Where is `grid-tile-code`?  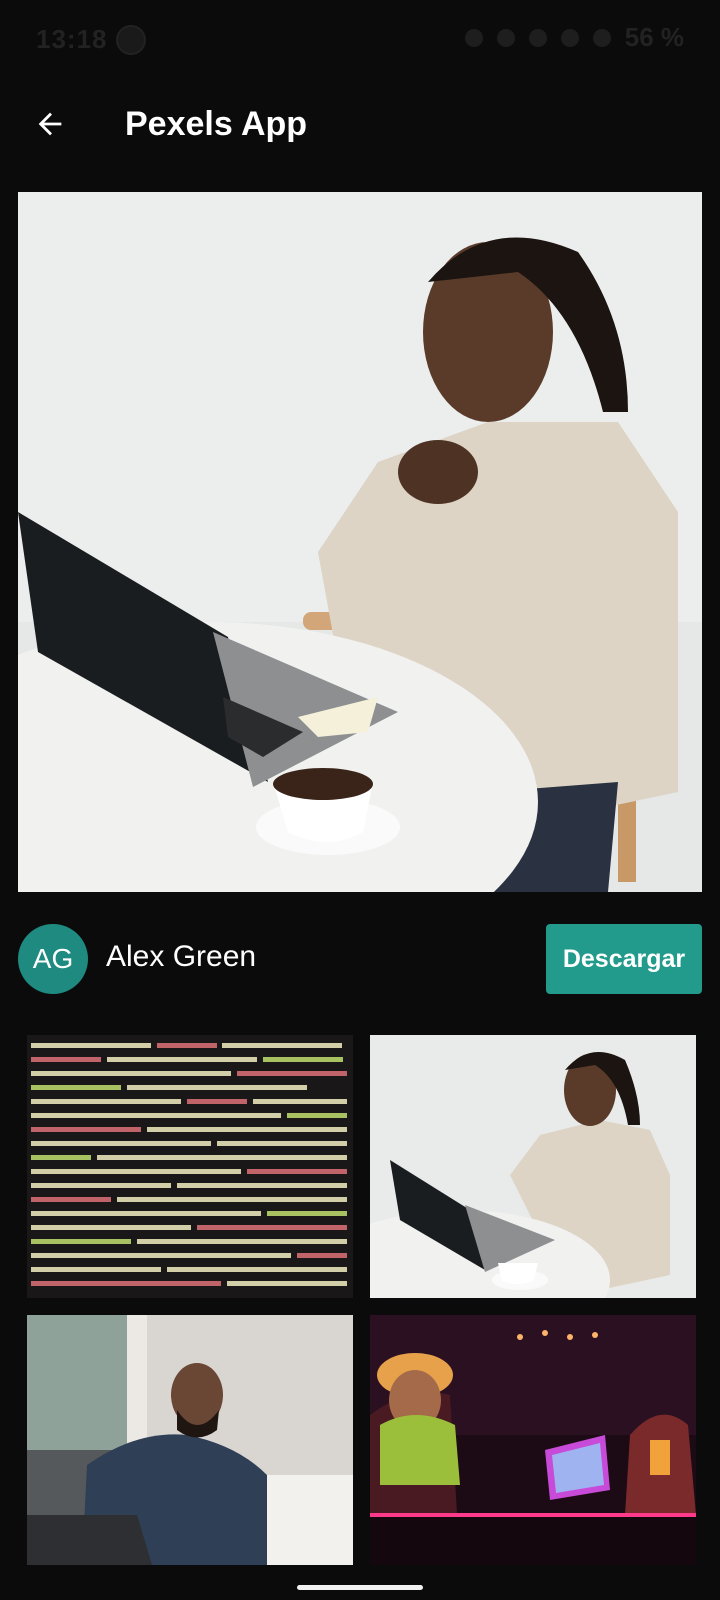
grid-tile-code is located at coordinates (190, 1166).